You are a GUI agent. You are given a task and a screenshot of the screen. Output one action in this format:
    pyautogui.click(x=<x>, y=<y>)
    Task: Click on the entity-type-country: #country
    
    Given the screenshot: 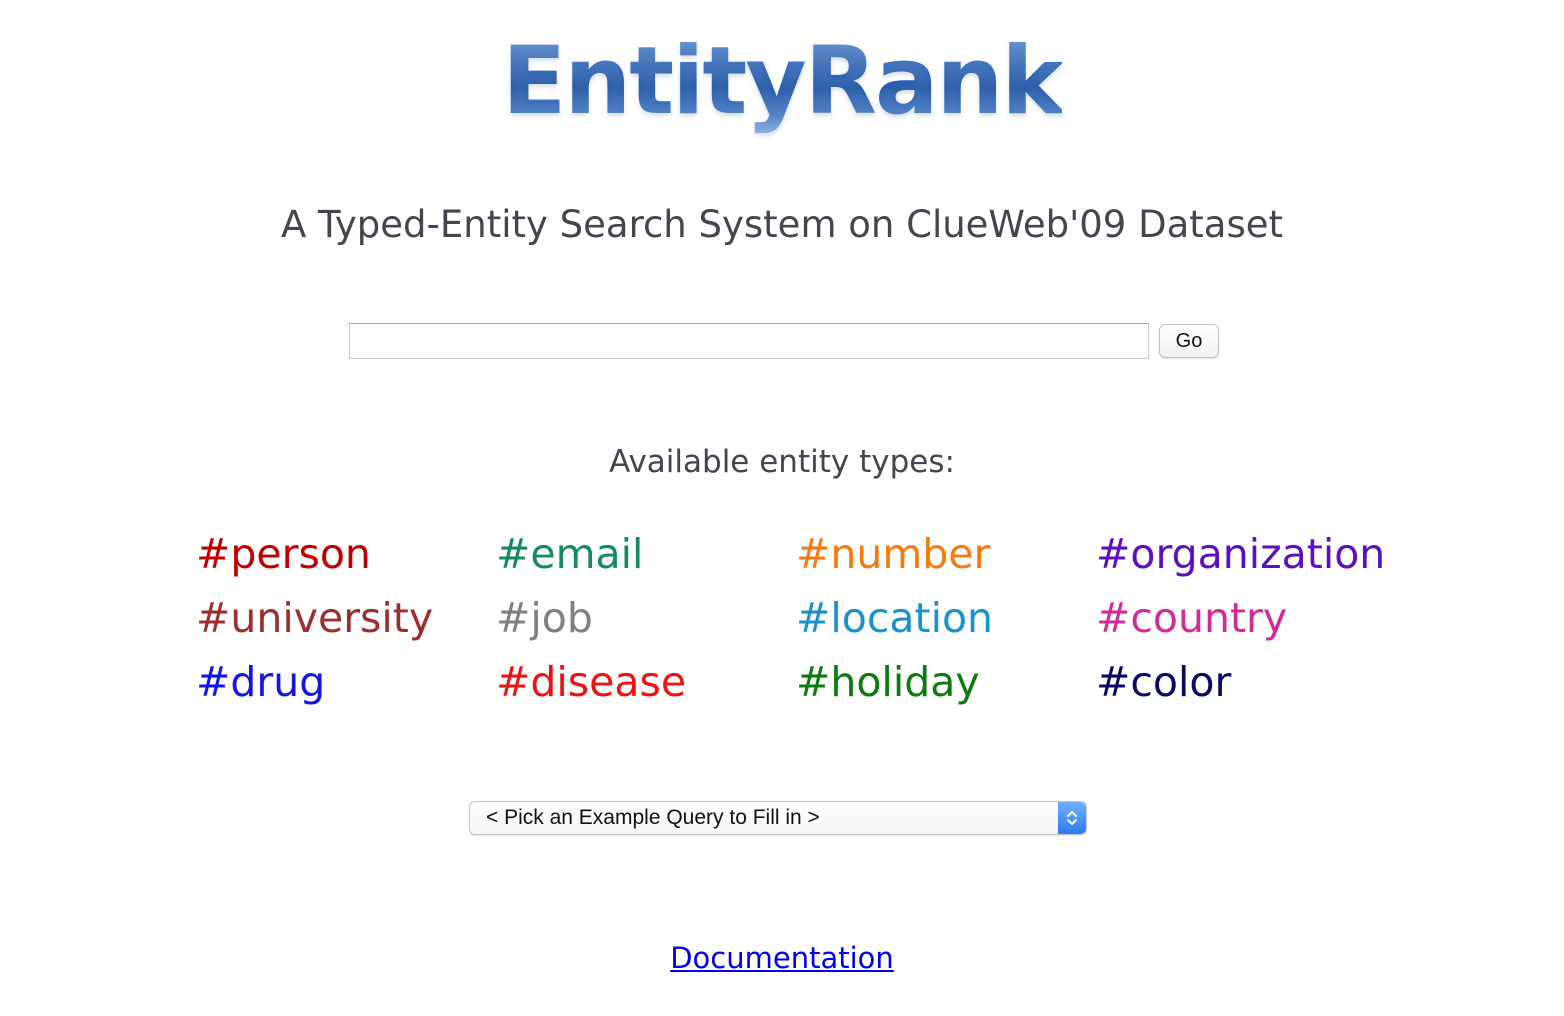 What is the action you would take?
    pyautogui.click(x=1246, y=624)
    